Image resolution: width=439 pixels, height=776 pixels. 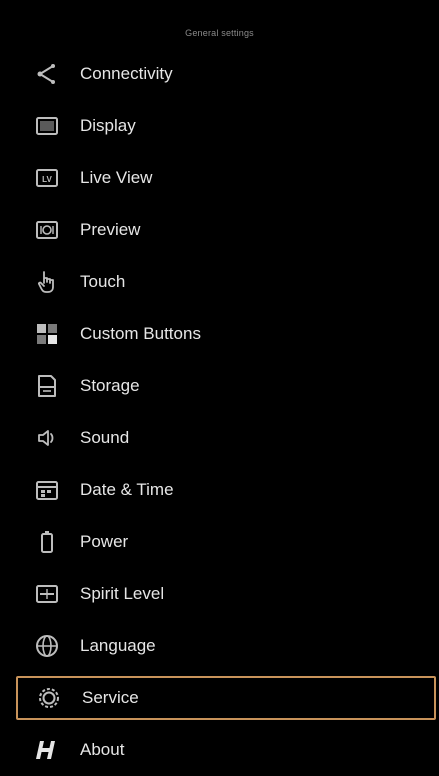 I want to click on menu-item-label: Power, so click(x=104, y=541).